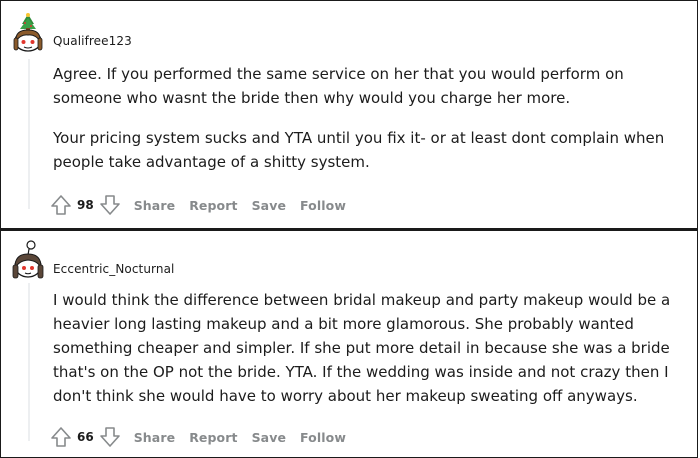 This screenshot has height=458, width=700. I want to click on vote-count: 98, so click(85, 205).